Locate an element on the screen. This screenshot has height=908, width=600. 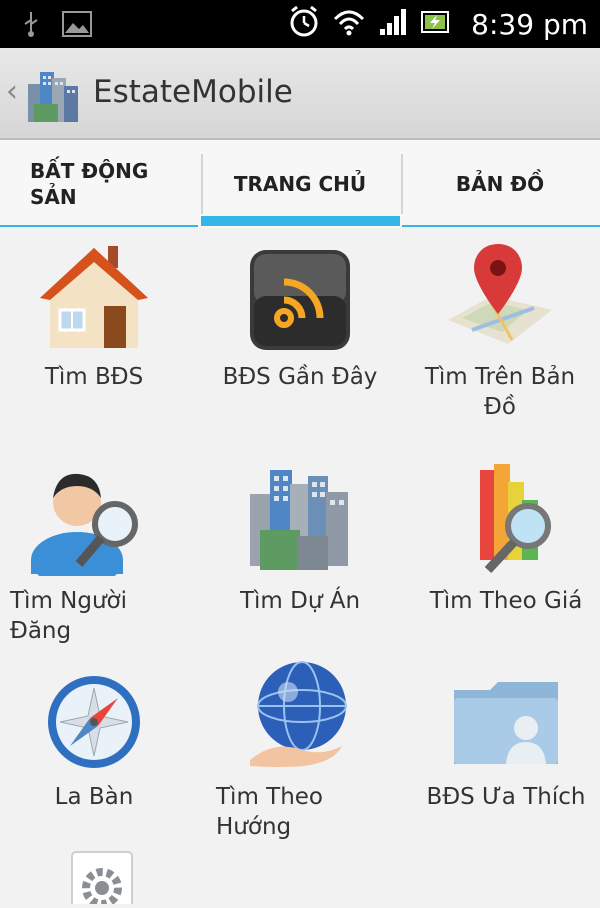
grid-item-tim-tren-ban-do: Tìm Trên Bản Đồ is located at coordinates (500, 327).